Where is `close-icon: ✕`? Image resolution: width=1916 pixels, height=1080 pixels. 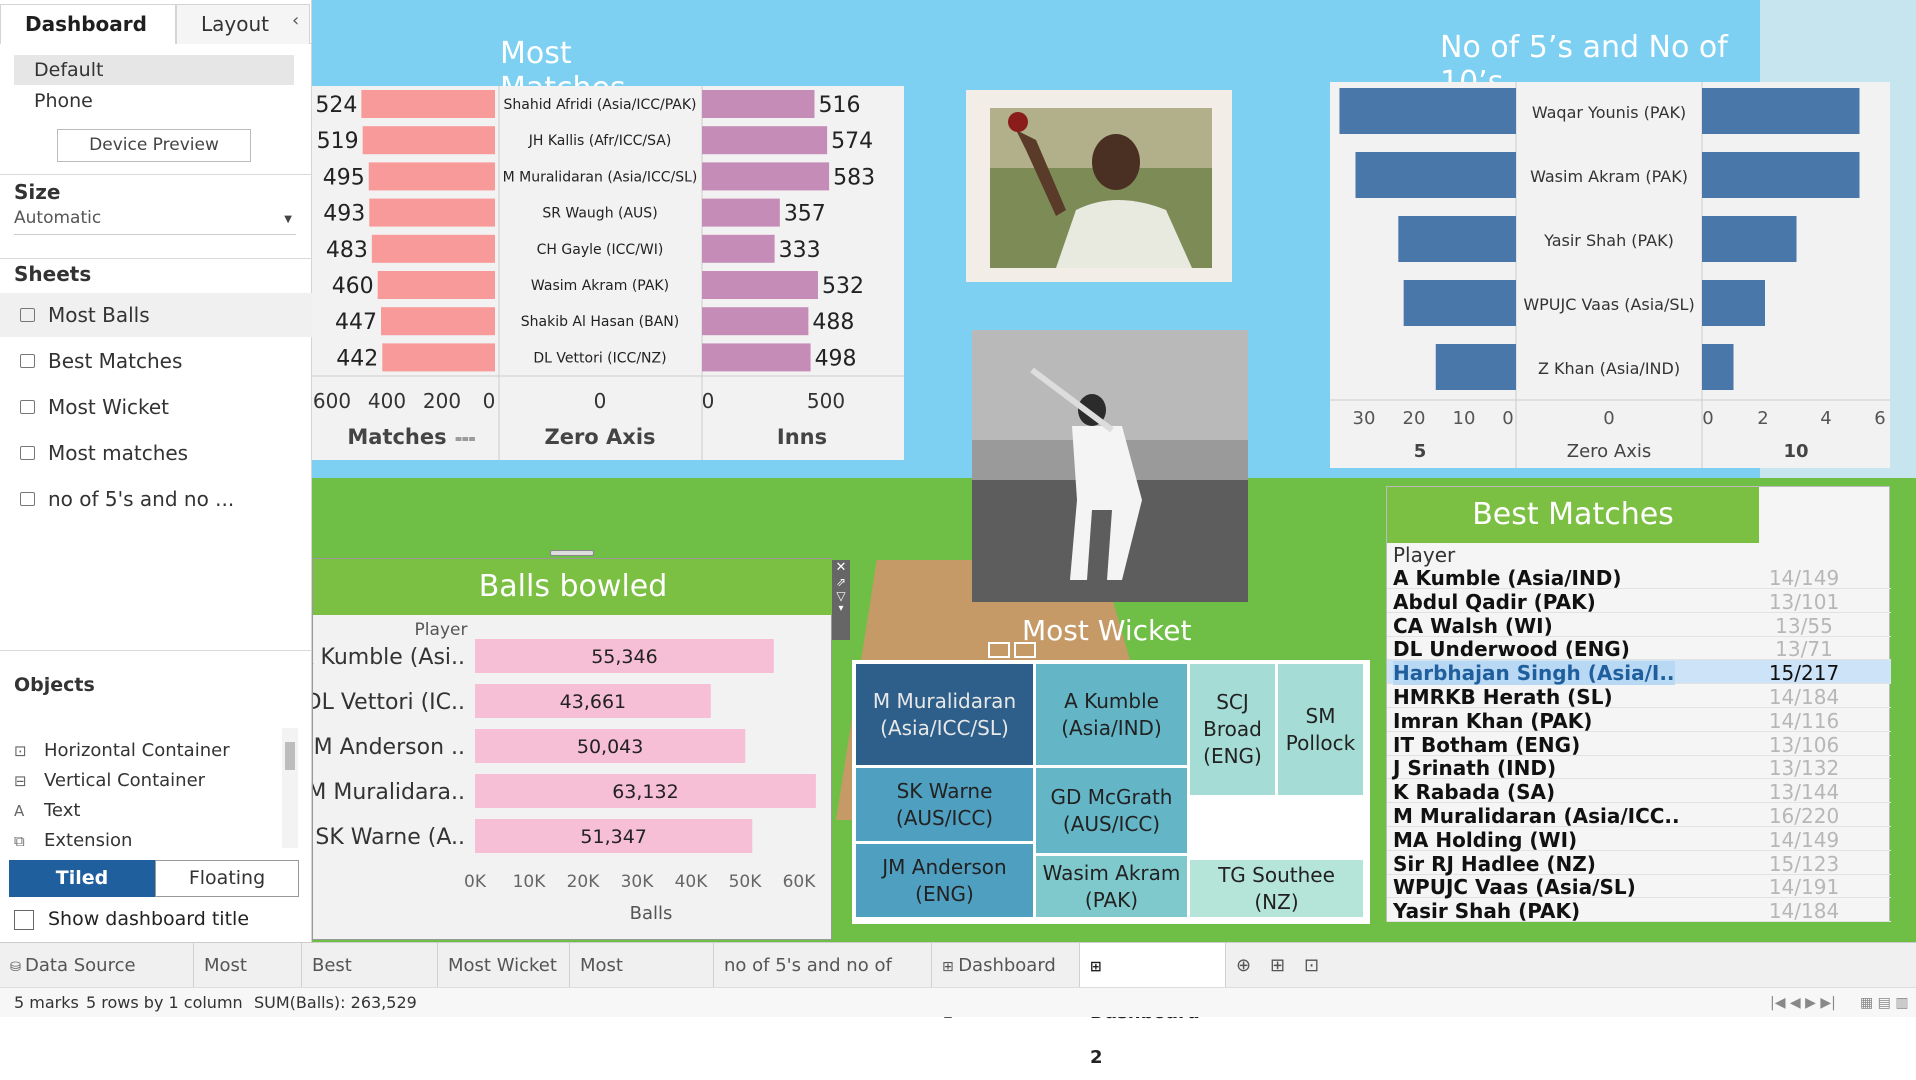 close-icon: ✕ is located at coordinates (841, 567).